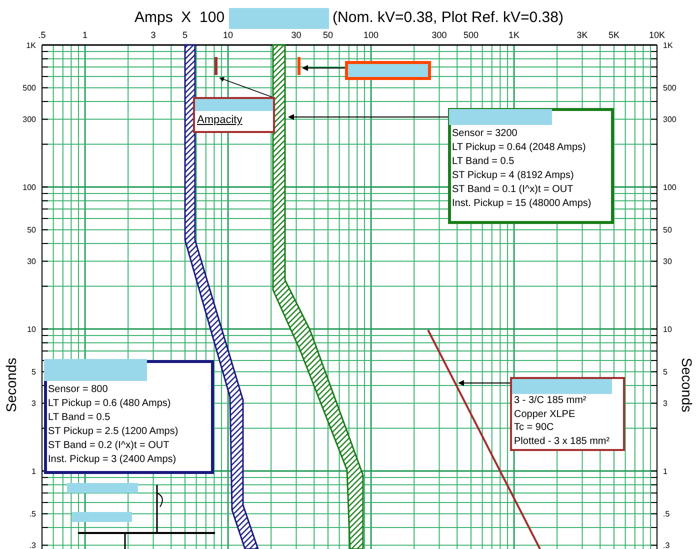  Describe the element at coordinates (614, 35) in the screenshot. I see `x-tick-label: 5K` at that location.